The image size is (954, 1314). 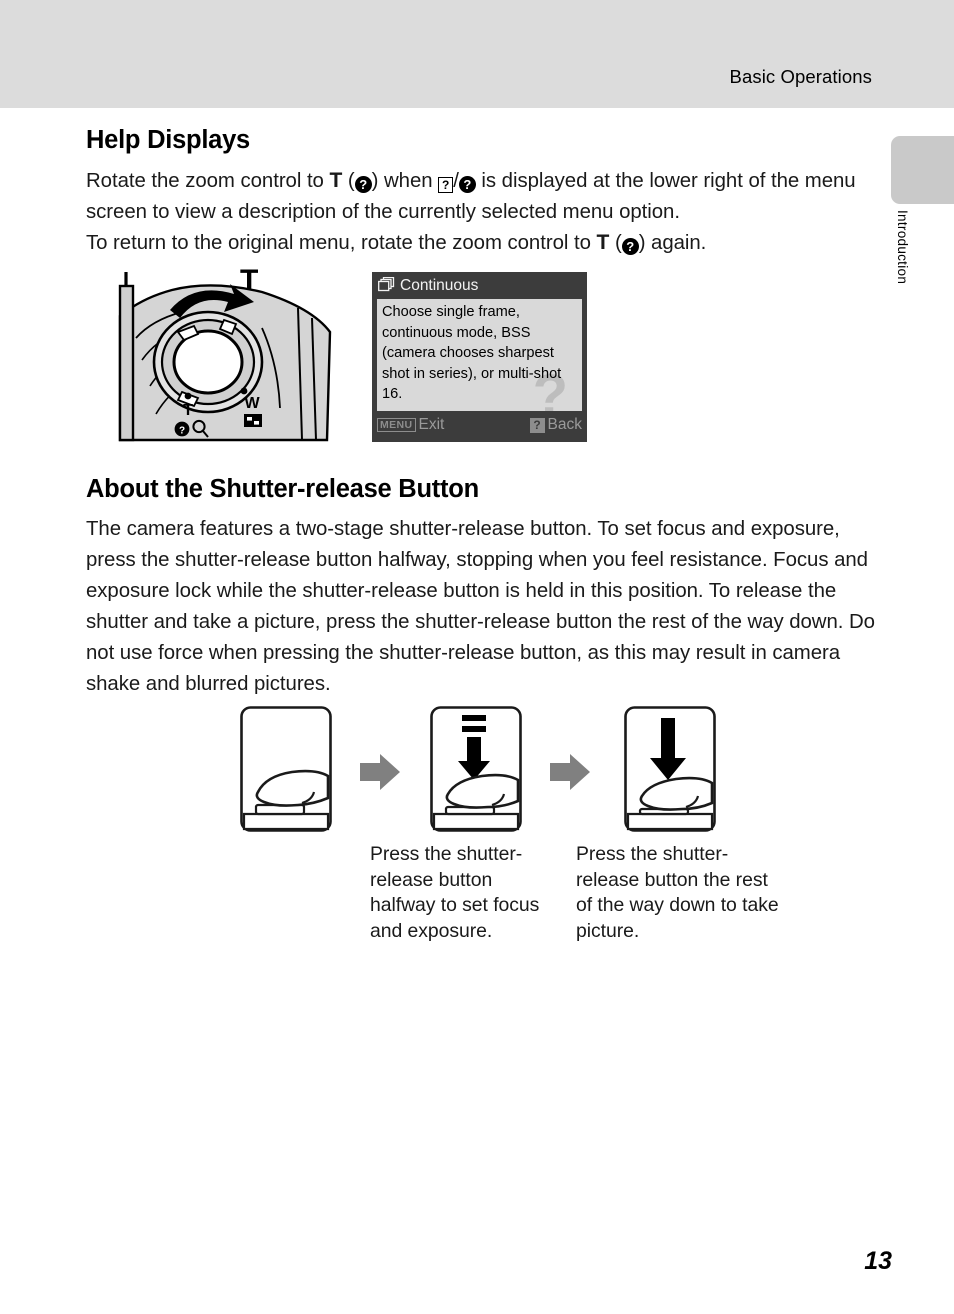 What do you see at coordinates (902, 247) in the screenshot?
I see `section-tab-label: Introduction` at bounding box center [902, 247].